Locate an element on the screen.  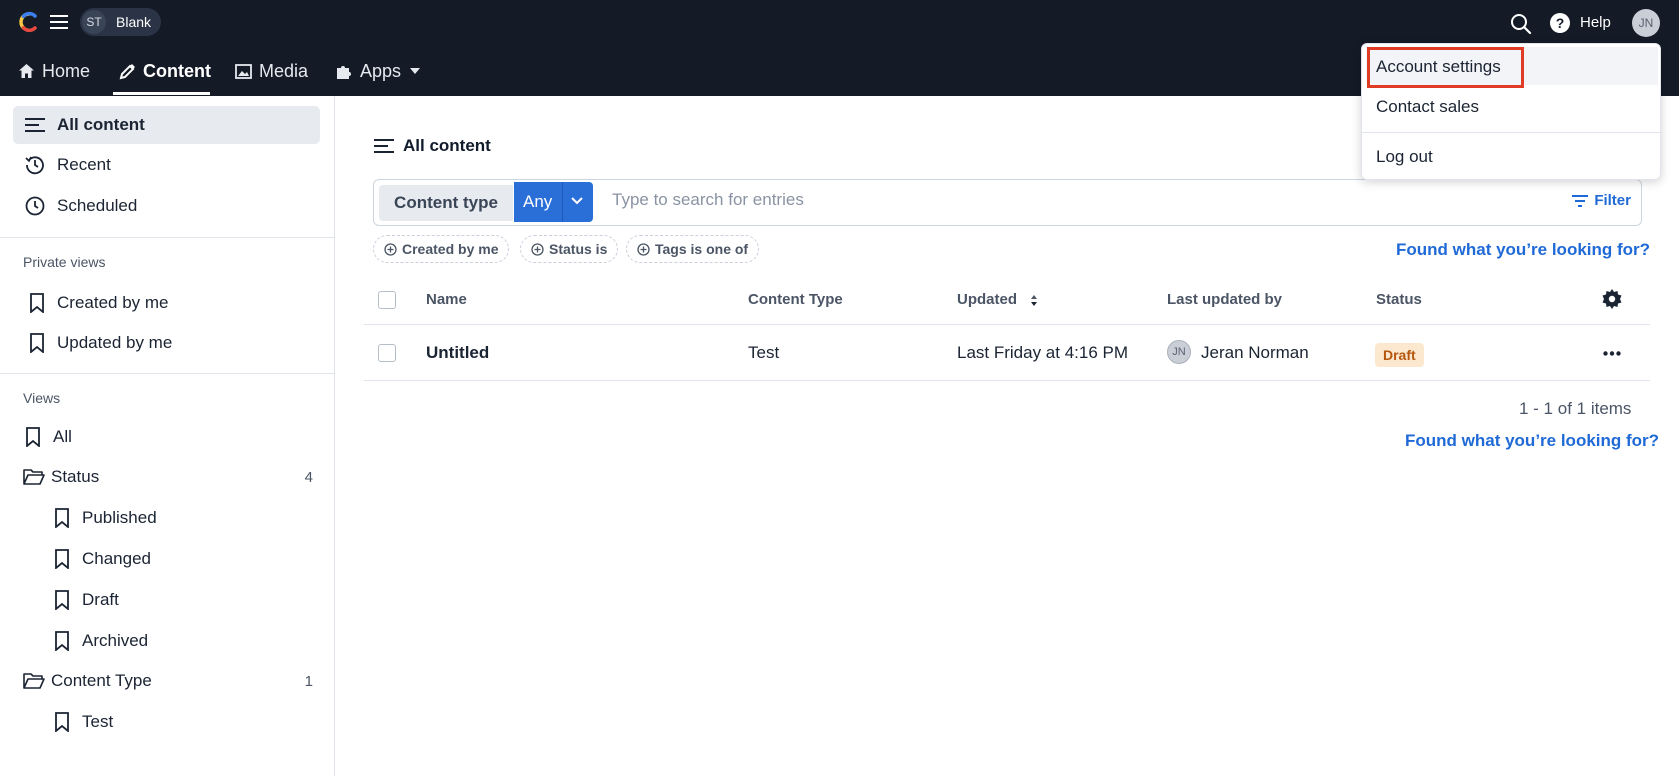
sidebar-item-created-by-me: Created by me is located at coordinates (99, 303).